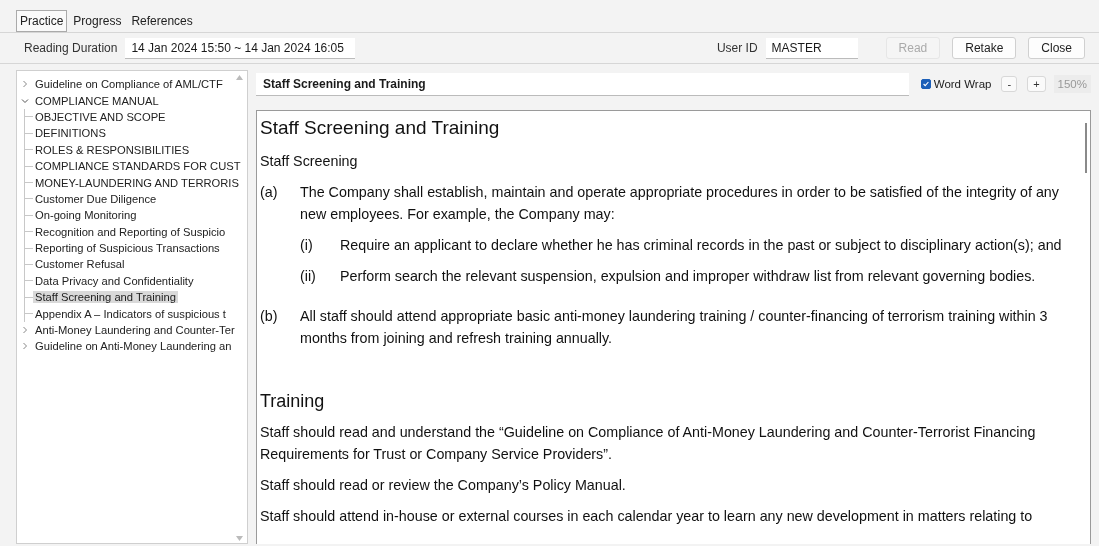  I want to click on list-item-text: Require an applicant to declare whether he has criminal records in the past or subject to disciplinary action(s); and, so click(701, 245).